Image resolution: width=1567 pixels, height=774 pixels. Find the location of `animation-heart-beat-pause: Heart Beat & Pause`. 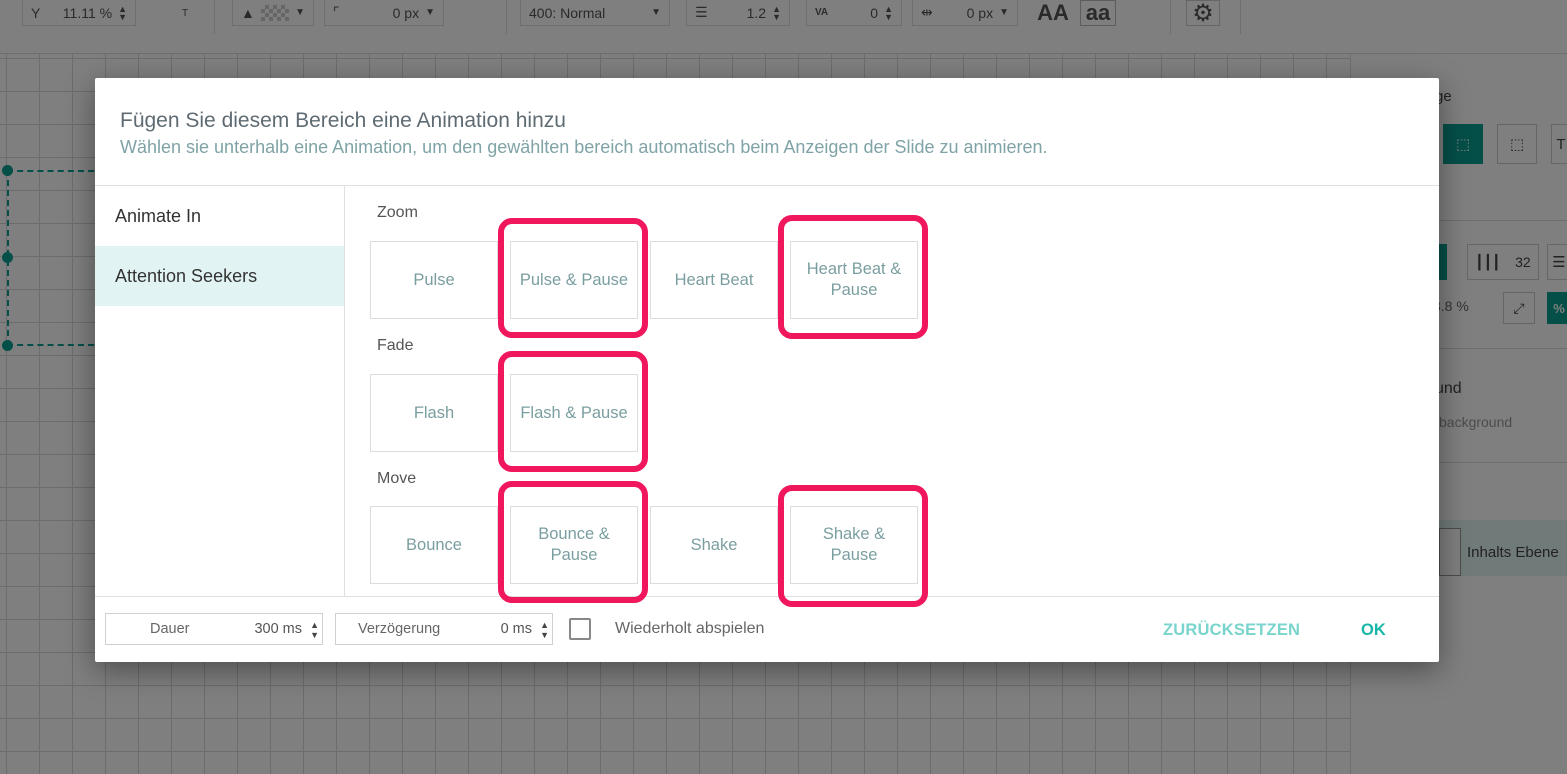

animation-heart-beat-pause: Heart Beat & Pause is located at coordinates (854, 280).